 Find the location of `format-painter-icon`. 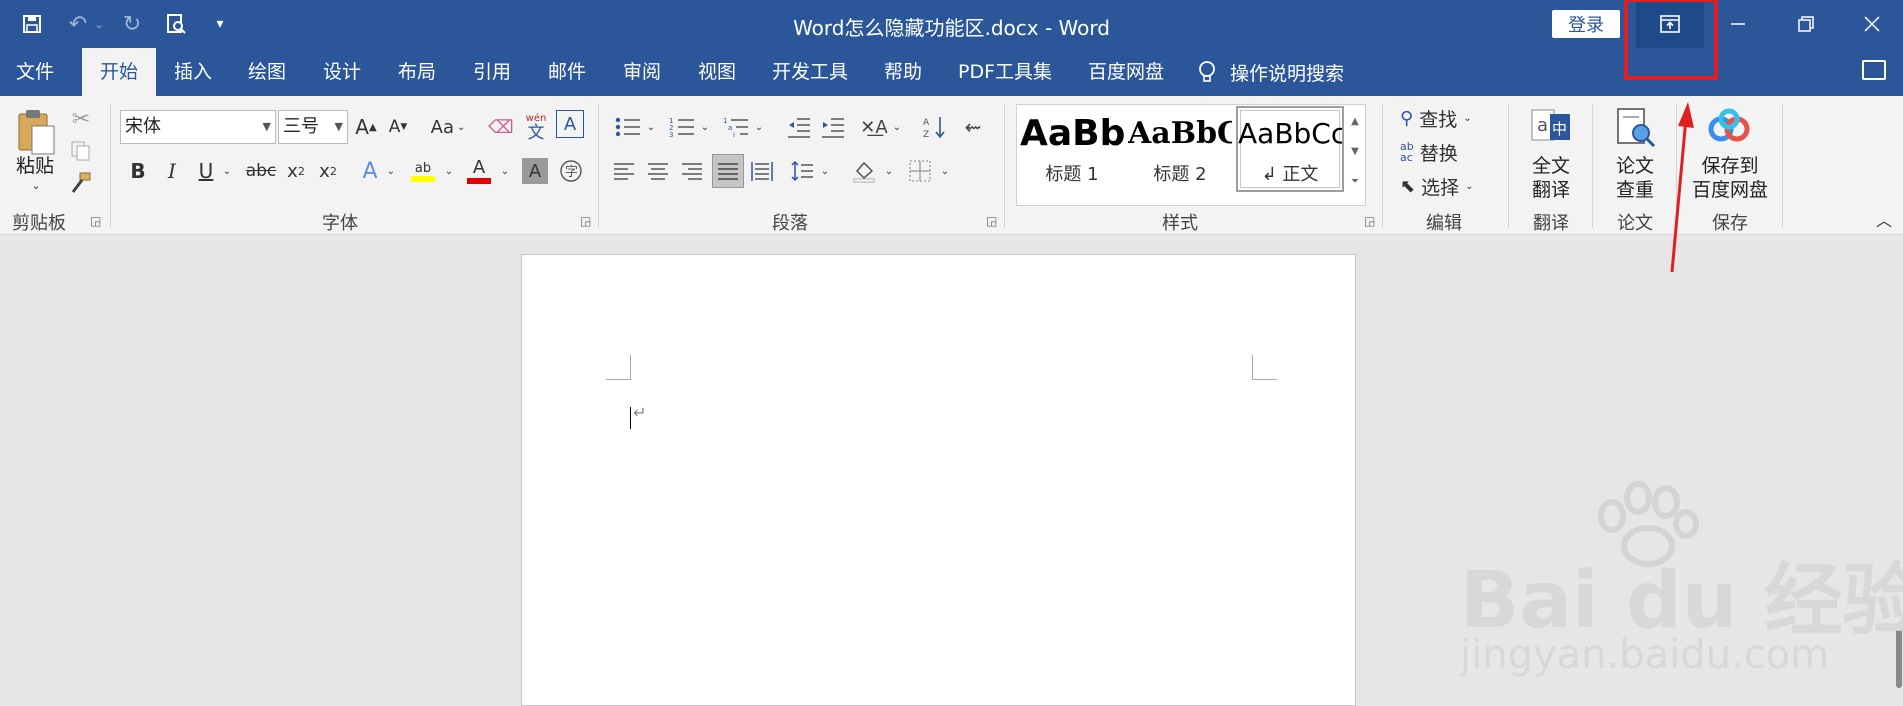

format-painter-icon is located at coordinates (81, 183).